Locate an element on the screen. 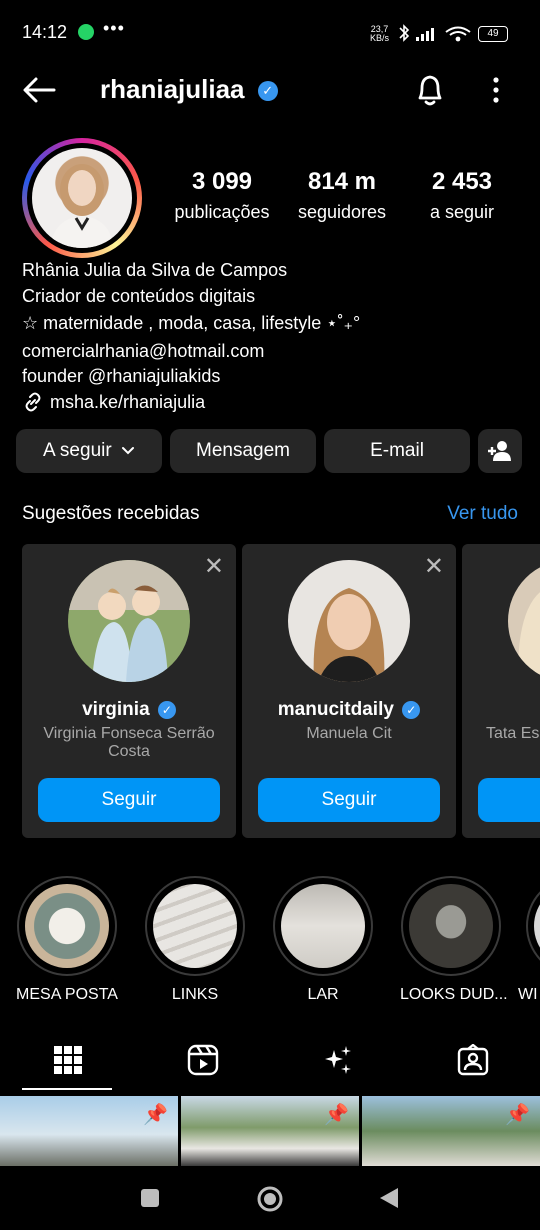 Image resolution: width=540 pixels, height=1230 pixels. following-button: A seguir is located at coordinates (89, 451).